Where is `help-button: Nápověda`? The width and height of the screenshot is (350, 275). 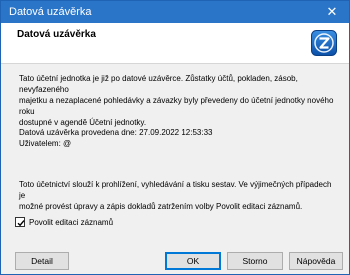 help-button: Nápověda is located at coordinates (316, 261).